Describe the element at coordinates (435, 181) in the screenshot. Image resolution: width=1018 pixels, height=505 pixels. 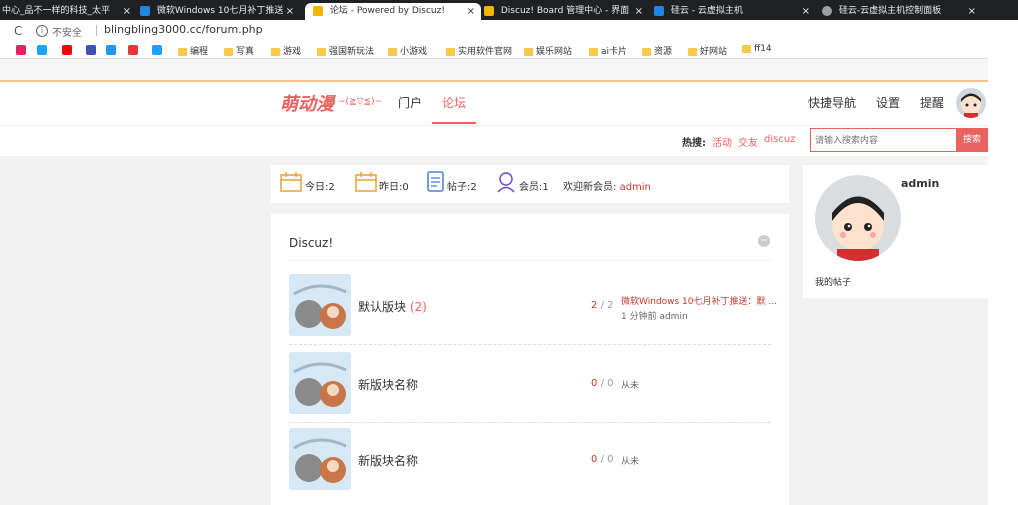
I see `document-icon` at that location.